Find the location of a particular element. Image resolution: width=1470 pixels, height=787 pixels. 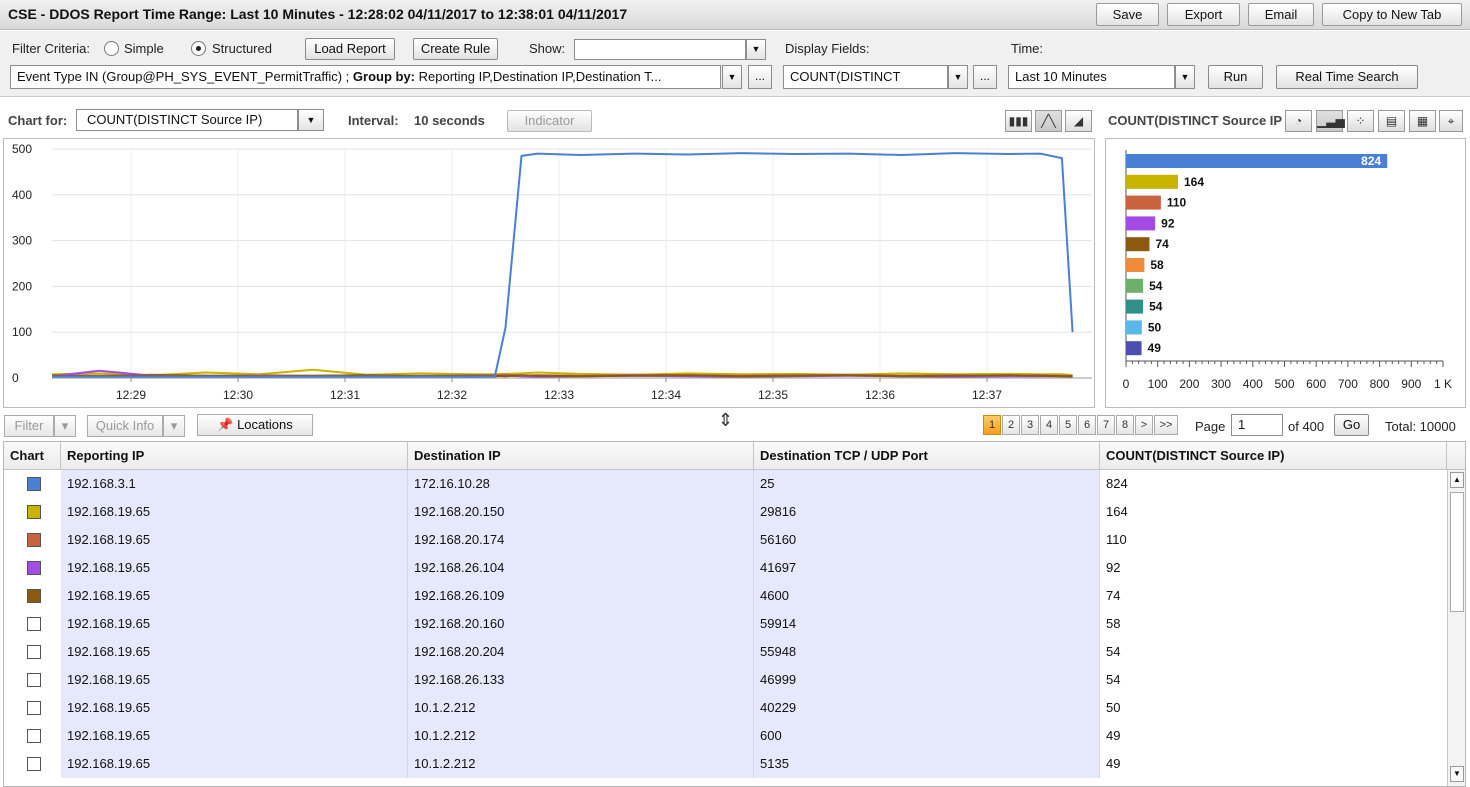

page-button: 6 is located at coordinates (1087, 425).